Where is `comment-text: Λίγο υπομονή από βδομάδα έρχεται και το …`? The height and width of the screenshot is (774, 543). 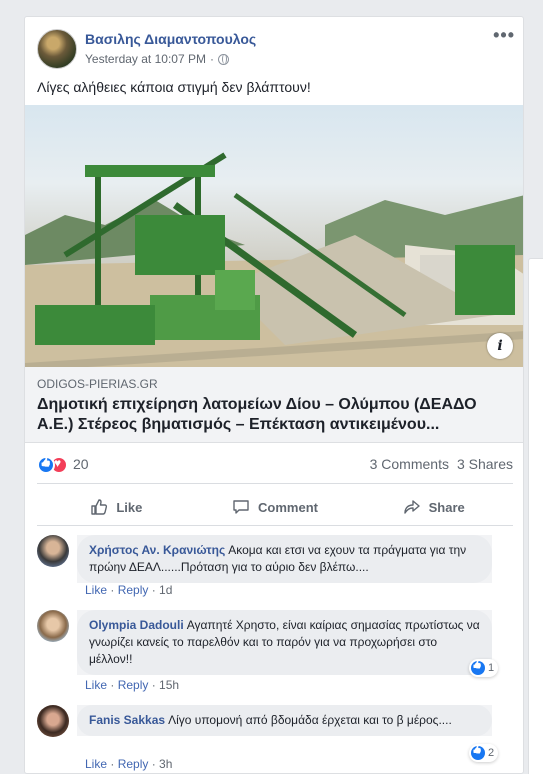
comment-text: Λίγο υπομονή από βδομάδα έρχεται και το … is located at coordinates (310, 720).